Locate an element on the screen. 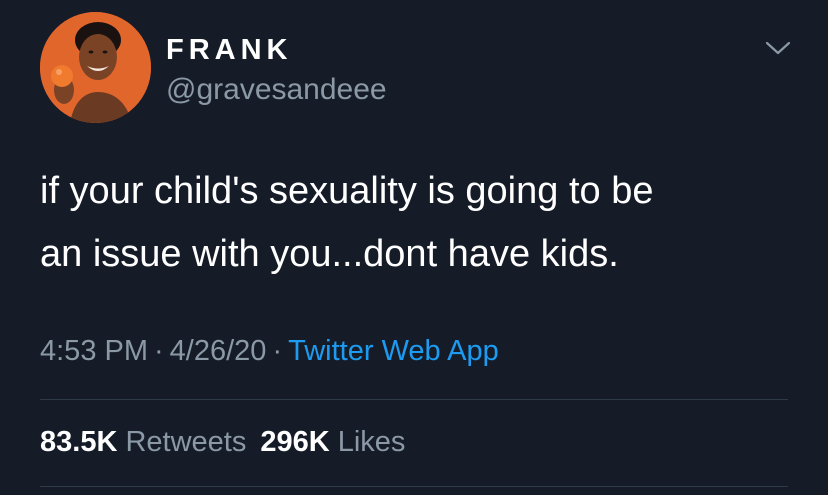 This screenshot has height=495, width=828. tweet-text-line: if your child's sexuality is going to be is located at coordinates (347, 191).